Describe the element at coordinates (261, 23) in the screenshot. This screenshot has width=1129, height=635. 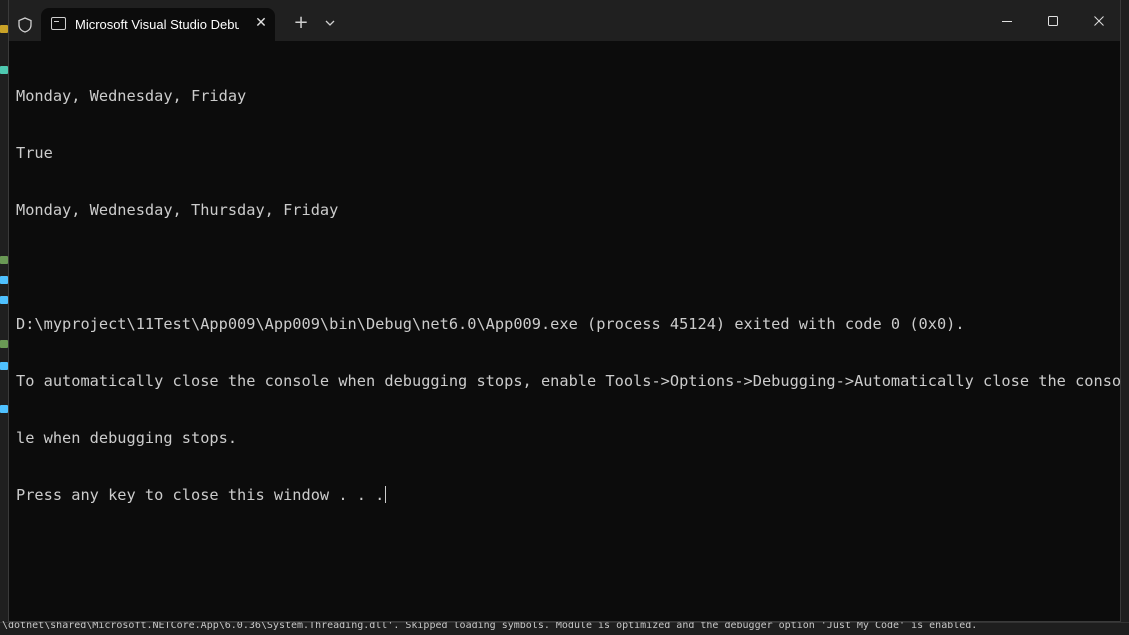
I see `close-tab-icon: ✕` at that location.